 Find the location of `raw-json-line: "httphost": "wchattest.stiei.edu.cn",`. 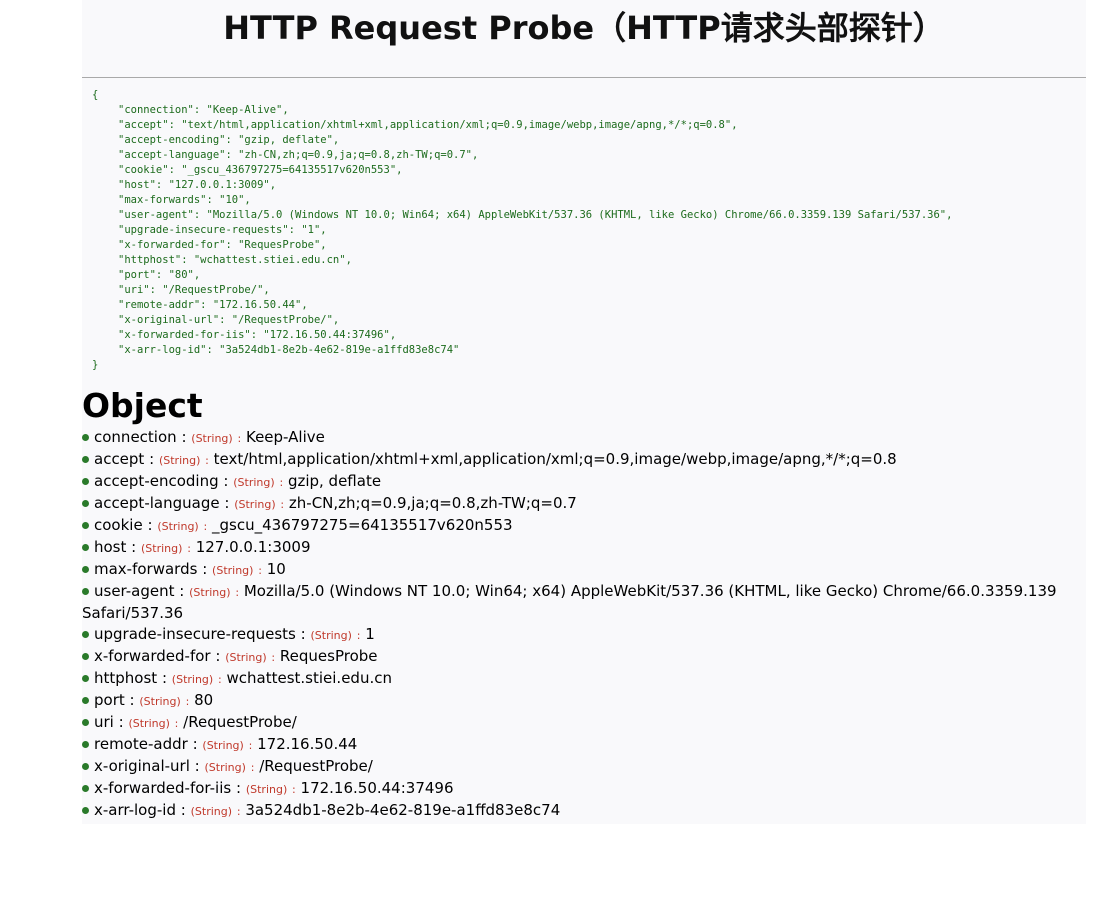

raw-json-line: "httphost": "wchattest.stiei.edu.cn", is located at coordinates (235, 260).